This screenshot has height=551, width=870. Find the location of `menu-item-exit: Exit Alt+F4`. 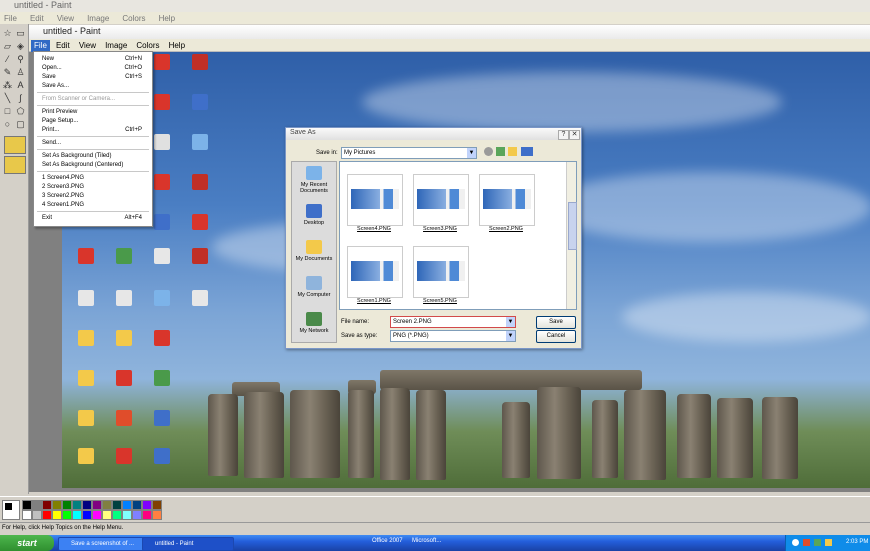

menu-item-exit: Exit Alt+F4 is located at coordinates (94, 218).